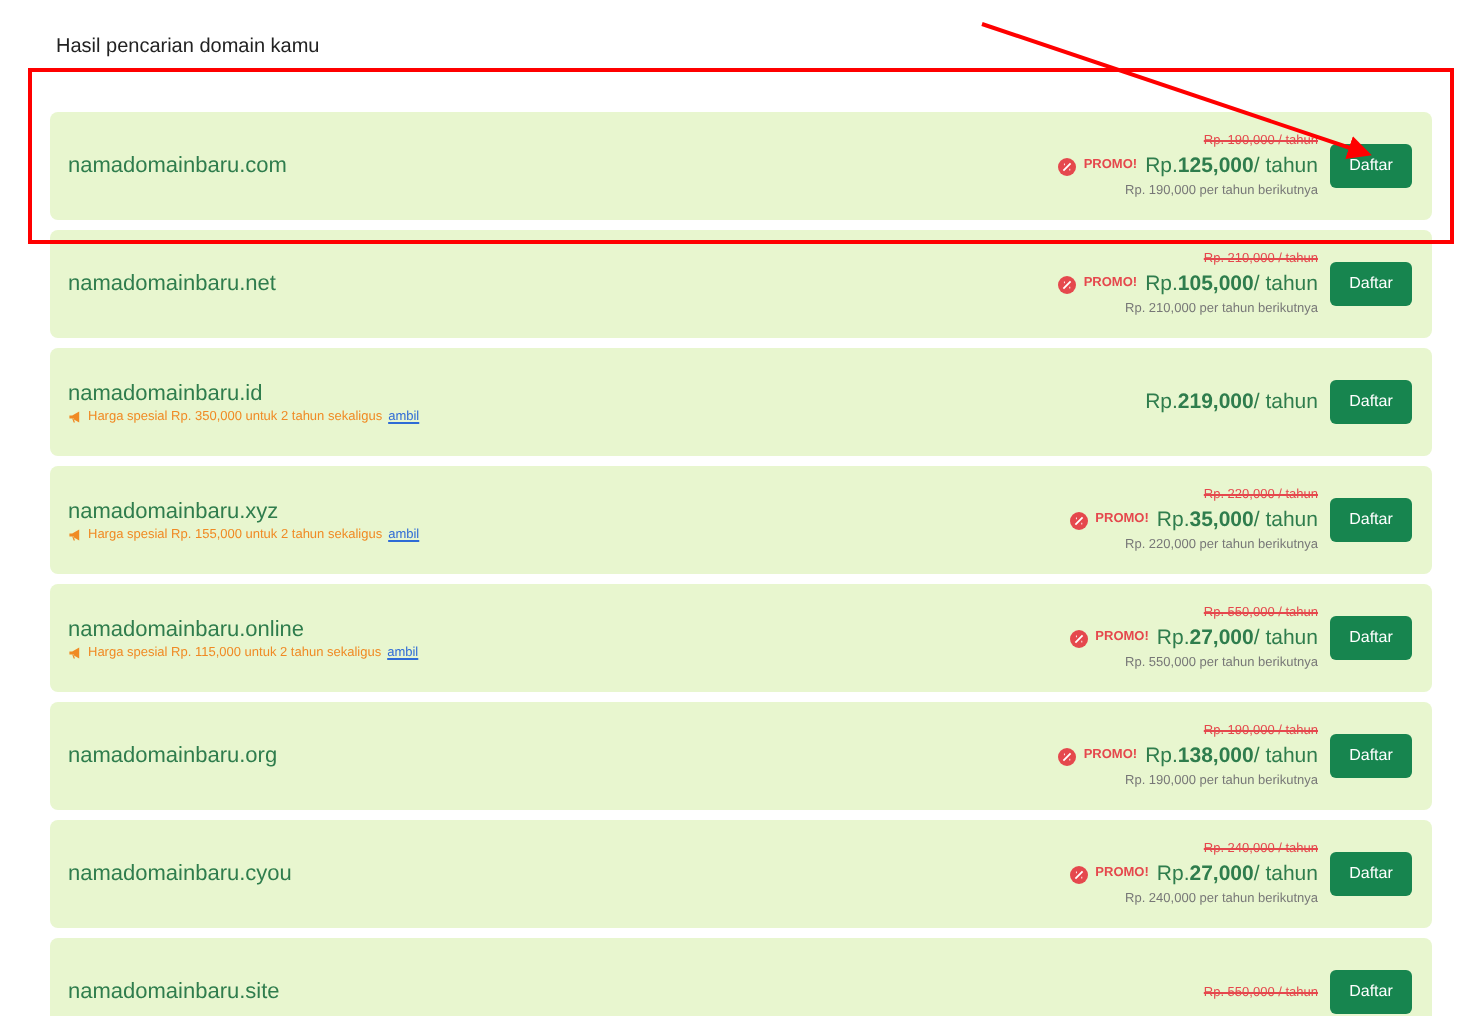 The width and height of the screenshot is (1480, 1016). Describe the element at coordinates (1231, 167) in the screenshot. I see `price: Rp.125,000/ tahun` at that location.